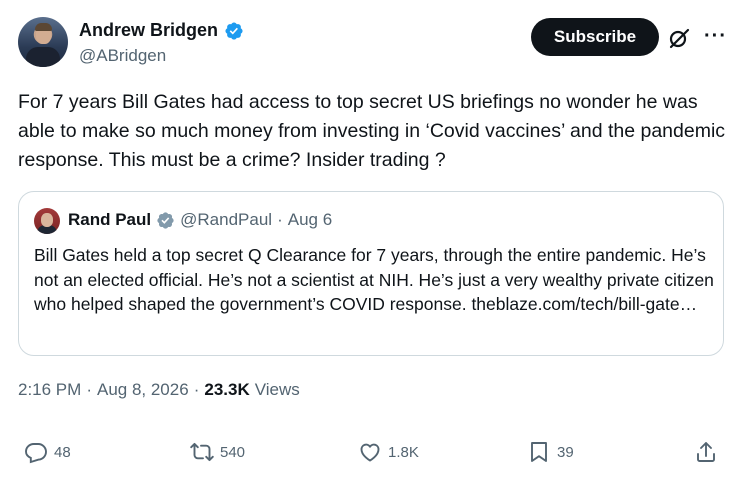 The width and height of the screenshot is (748, 482). I want to click on like-button: 1.8K, so click(388, 452).